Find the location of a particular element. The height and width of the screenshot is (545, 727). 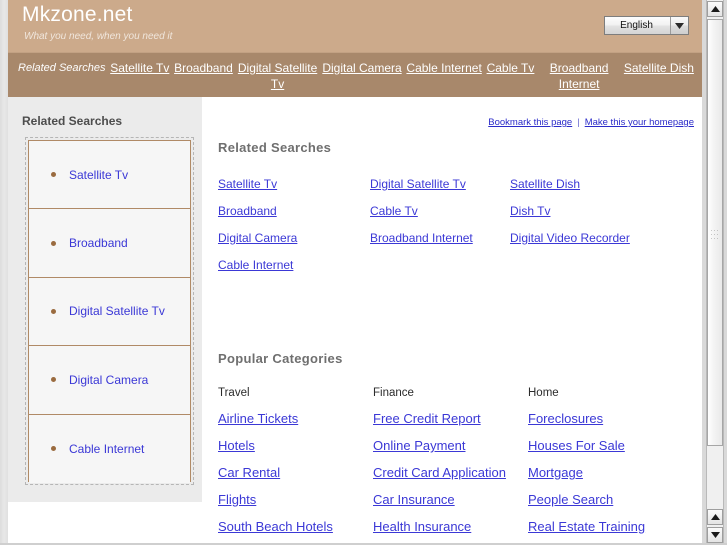

site-tagline: What you need, when you need it is located at coordinates (98, 36).